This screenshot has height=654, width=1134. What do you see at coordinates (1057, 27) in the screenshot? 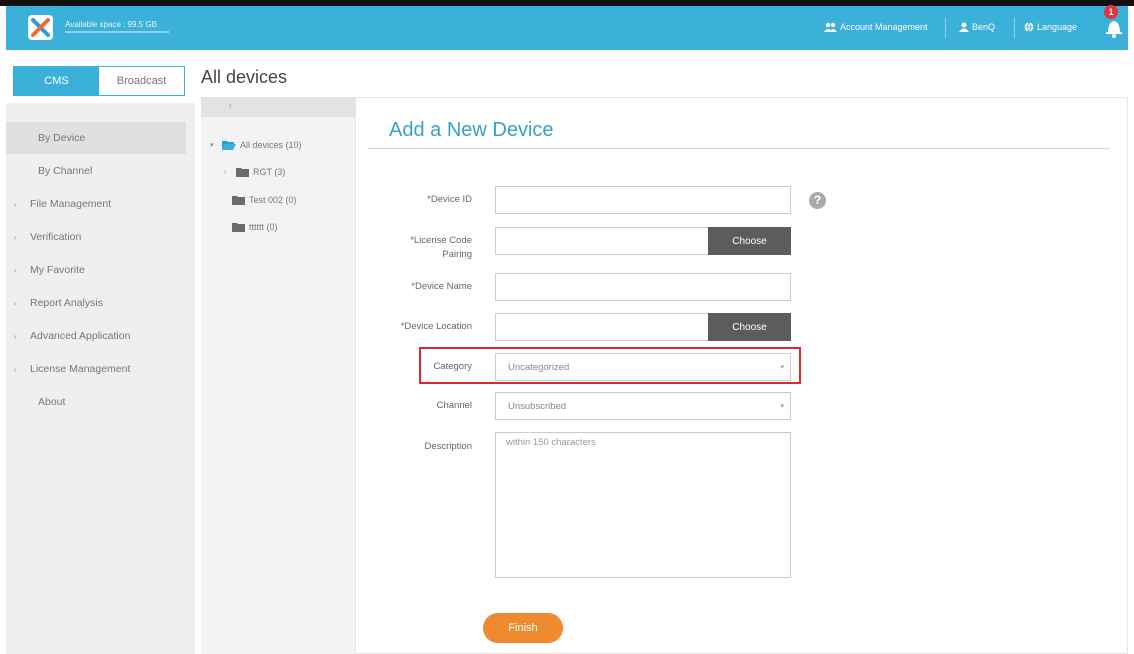
I see `language-label: Language` at bounding box center [1057, 27].